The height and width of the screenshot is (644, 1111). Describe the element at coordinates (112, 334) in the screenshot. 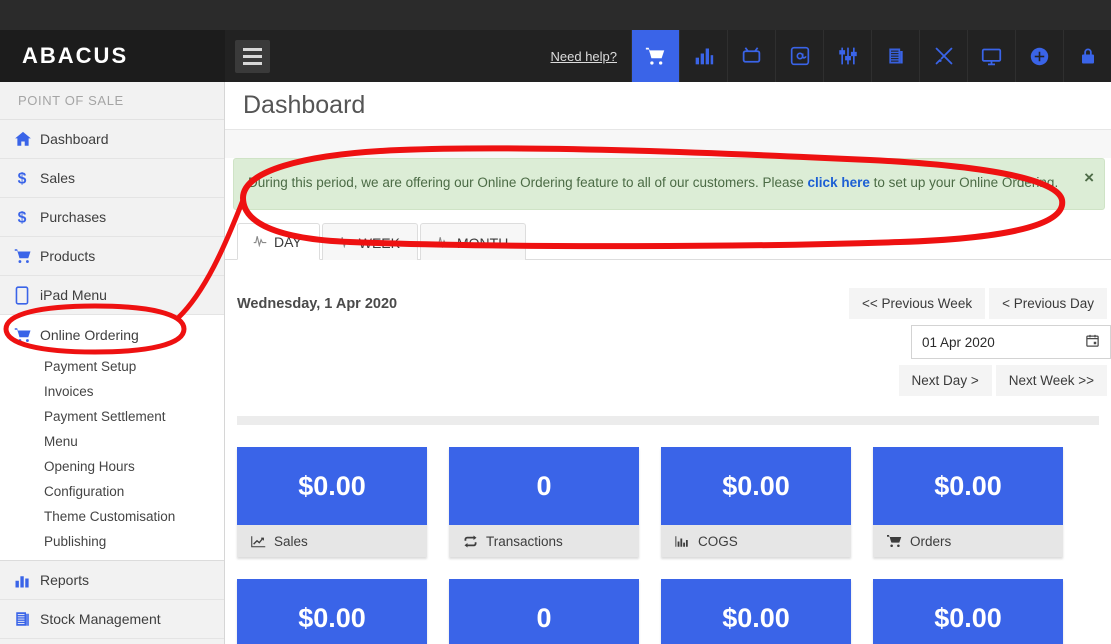

I see `sidebar-item-online-ordering: Online Ordering` at that location.